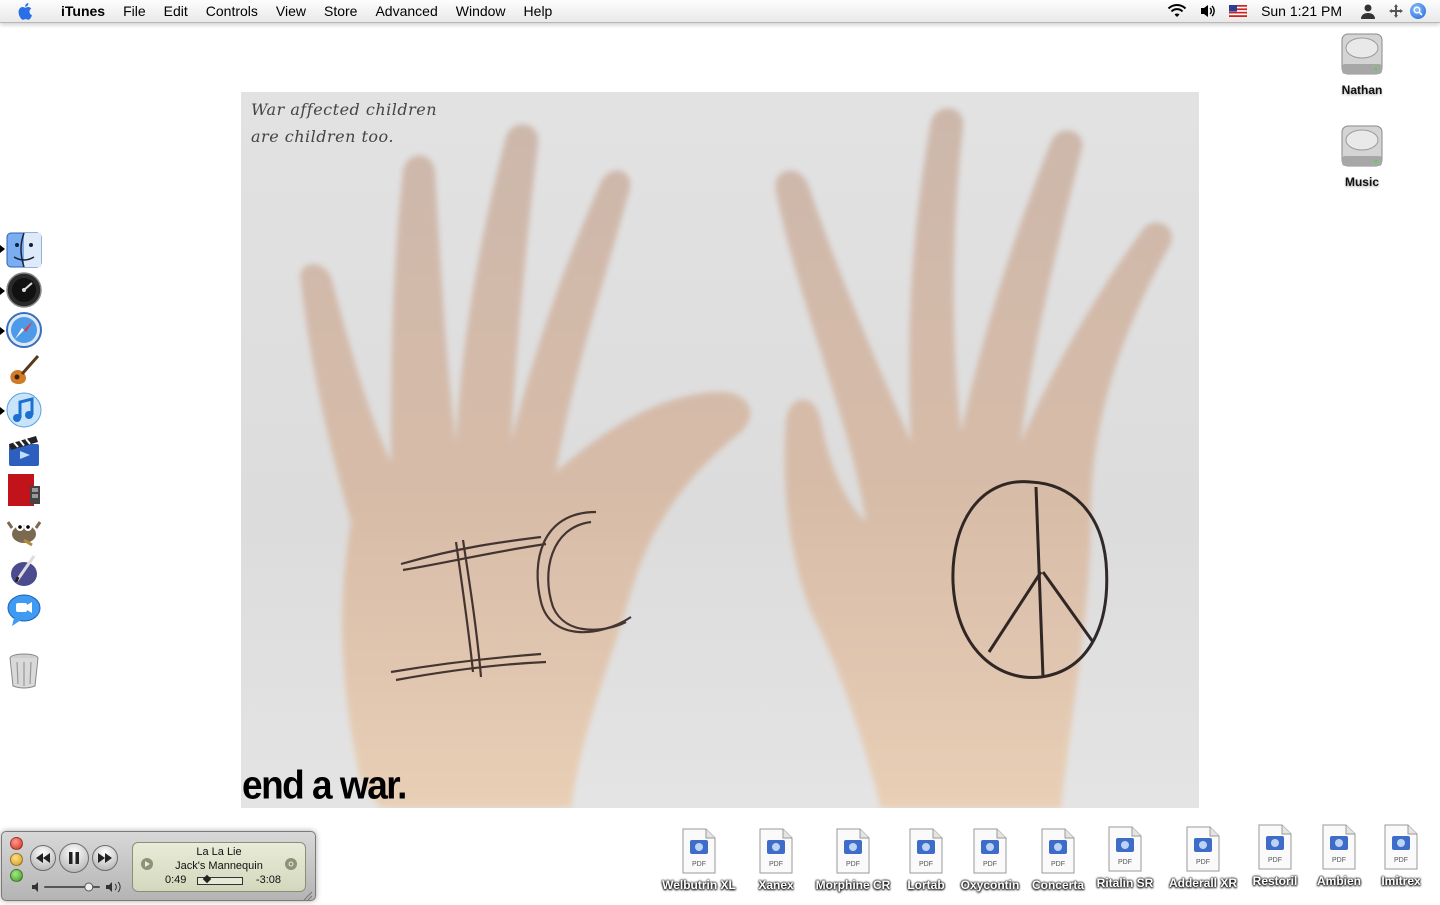  Describe the element at coordinates (268, 880) in the screenshot. I see `remaining-time: -3:08` at that location.